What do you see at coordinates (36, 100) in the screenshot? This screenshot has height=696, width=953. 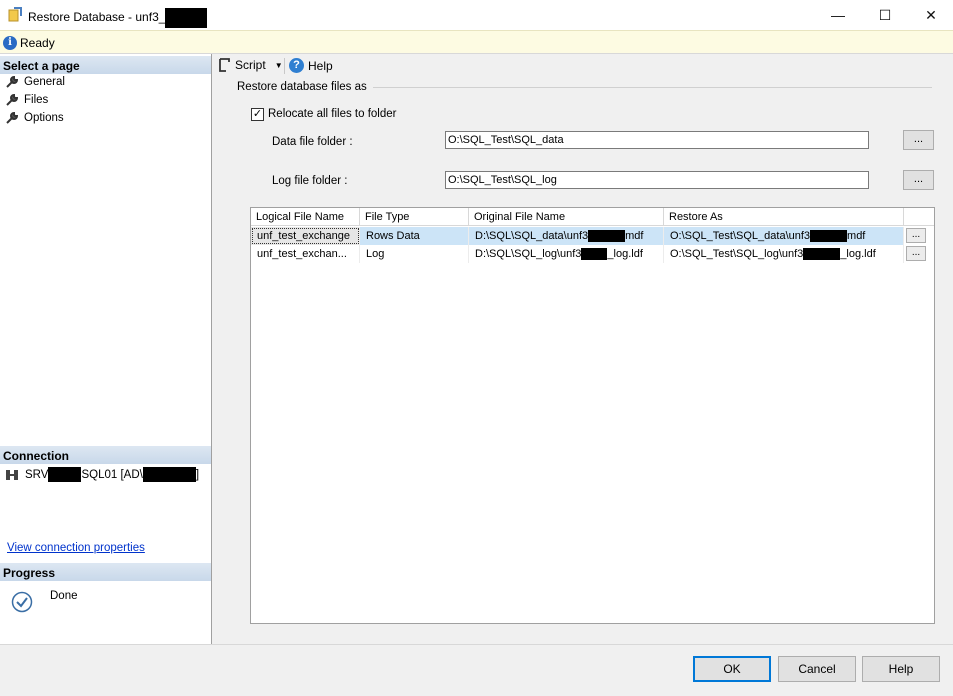 I see `page-item-label: Files` at bounding box center [36, 100].